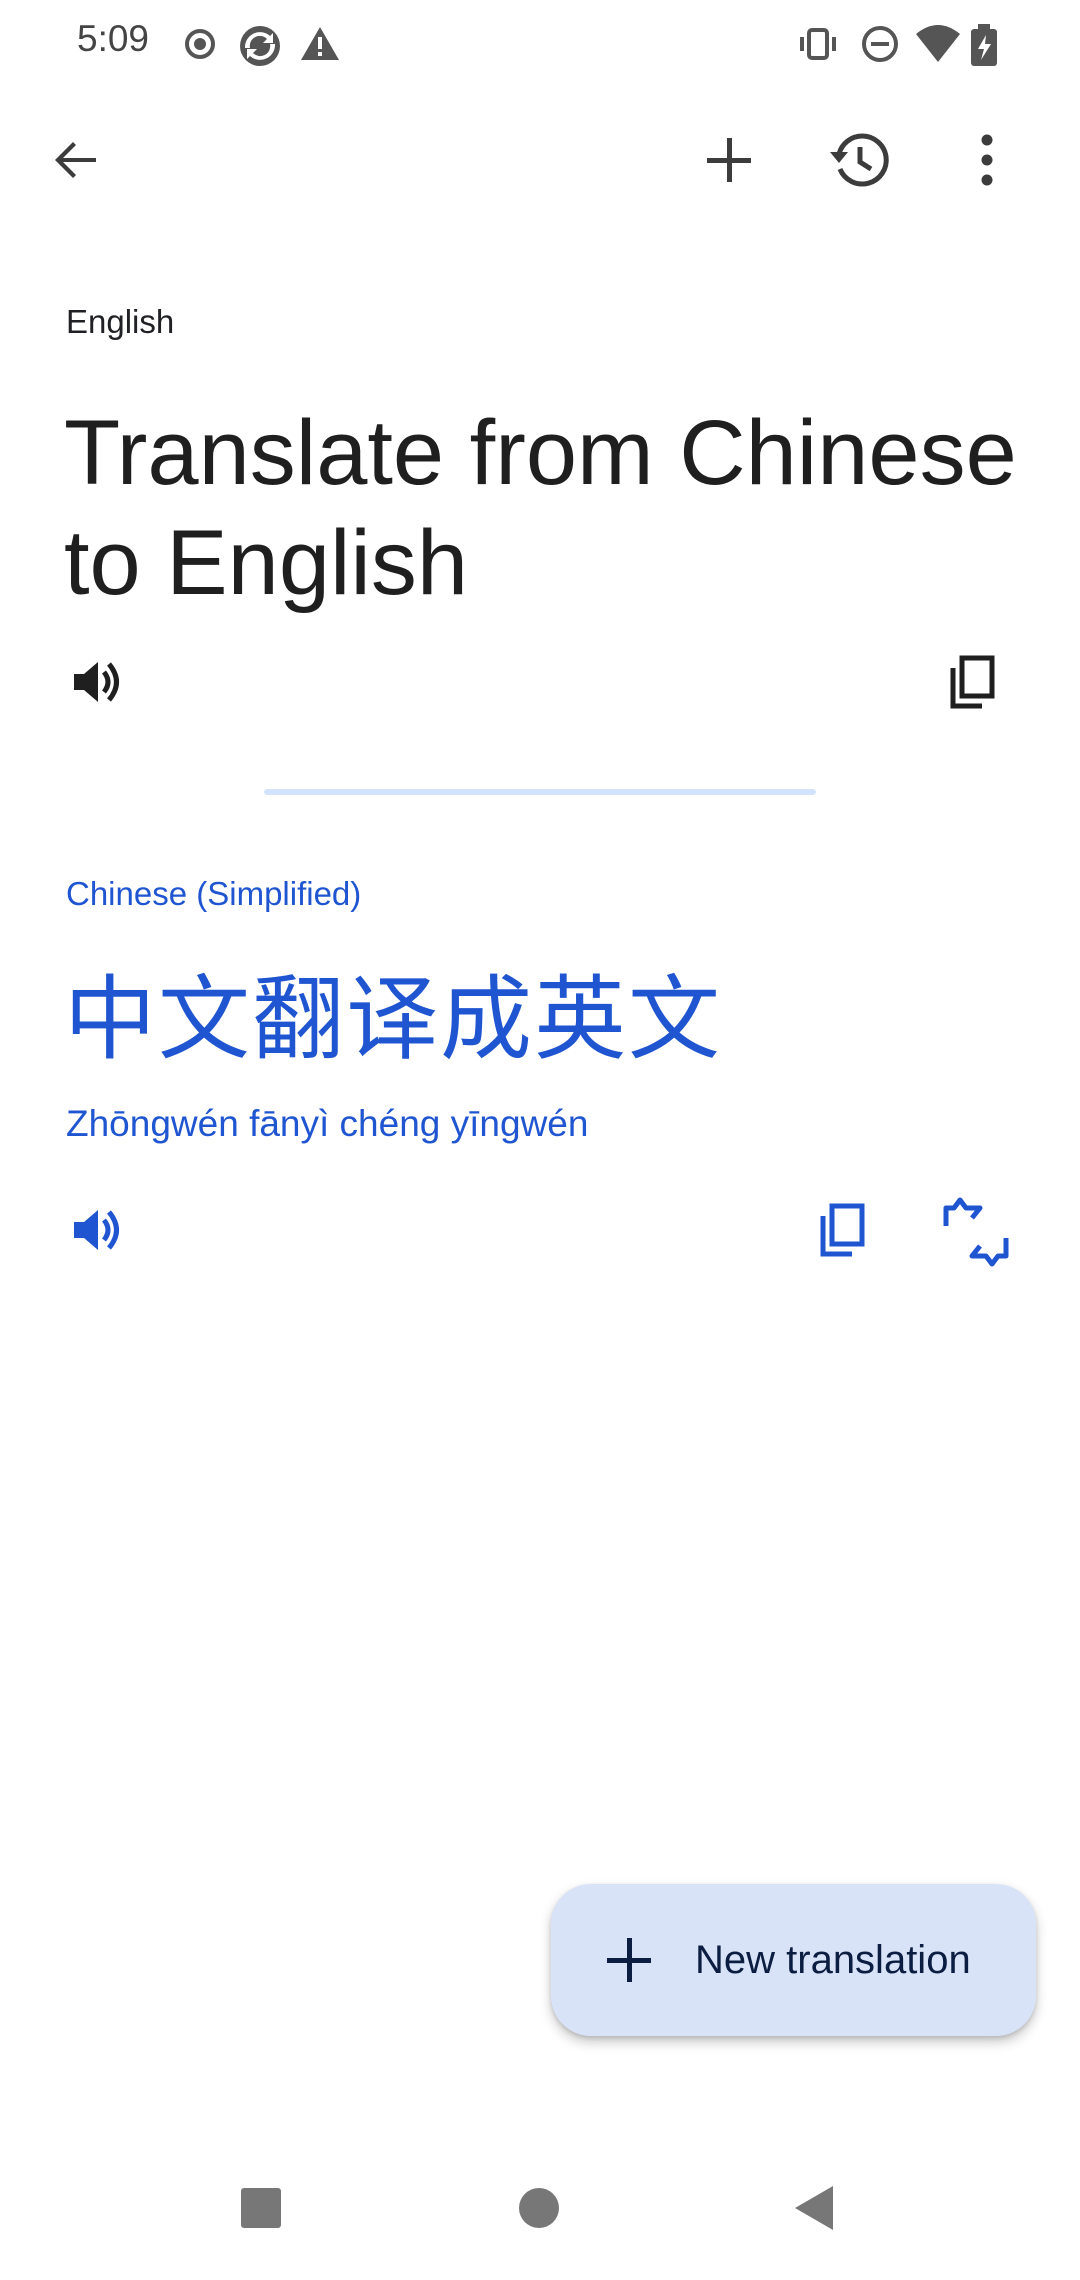  I want to click on more-vert-icon, so click(987, 160).